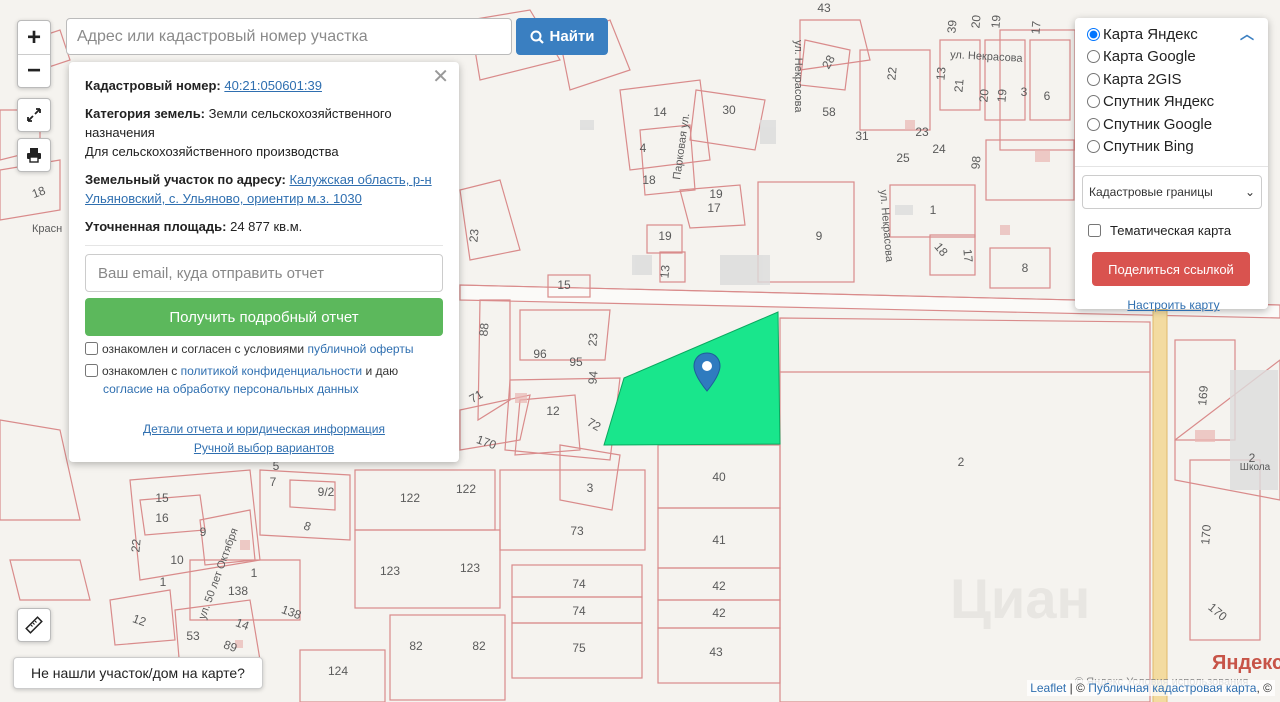  What do you see at coordinates (1246, 663) in the screenshot?
I see `yandex-logo: Яндекс` at bounding box center [1246, 663].